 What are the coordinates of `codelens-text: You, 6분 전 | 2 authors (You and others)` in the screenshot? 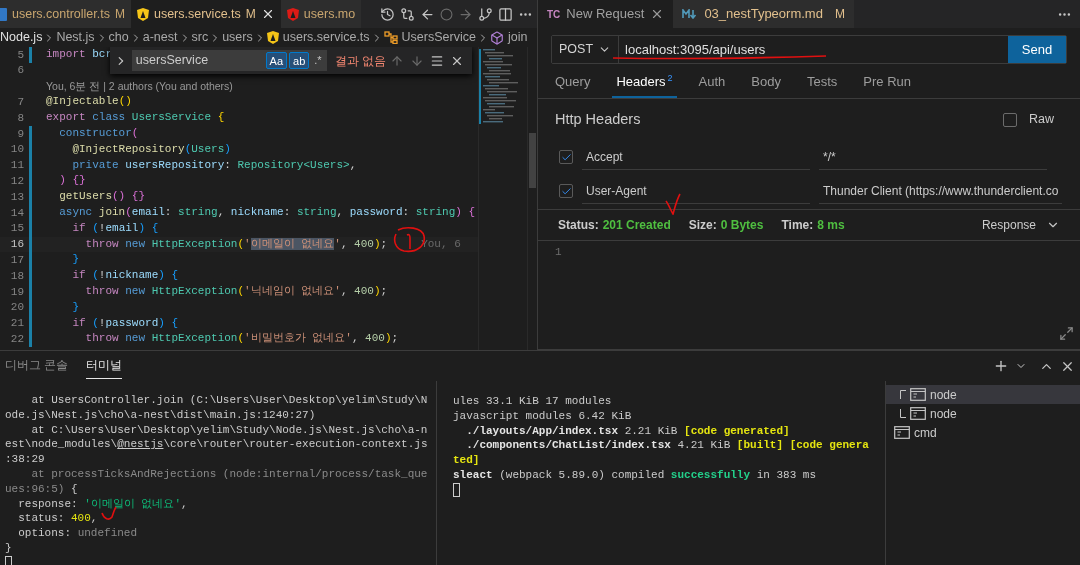 It's located at (139, 86).